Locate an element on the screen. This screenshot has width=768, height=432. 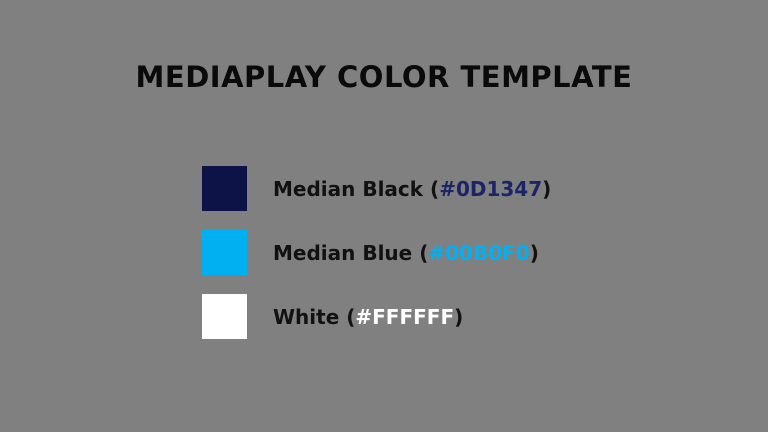
color-hex-code: #FFFFFF is located at coordinates (405, 317).